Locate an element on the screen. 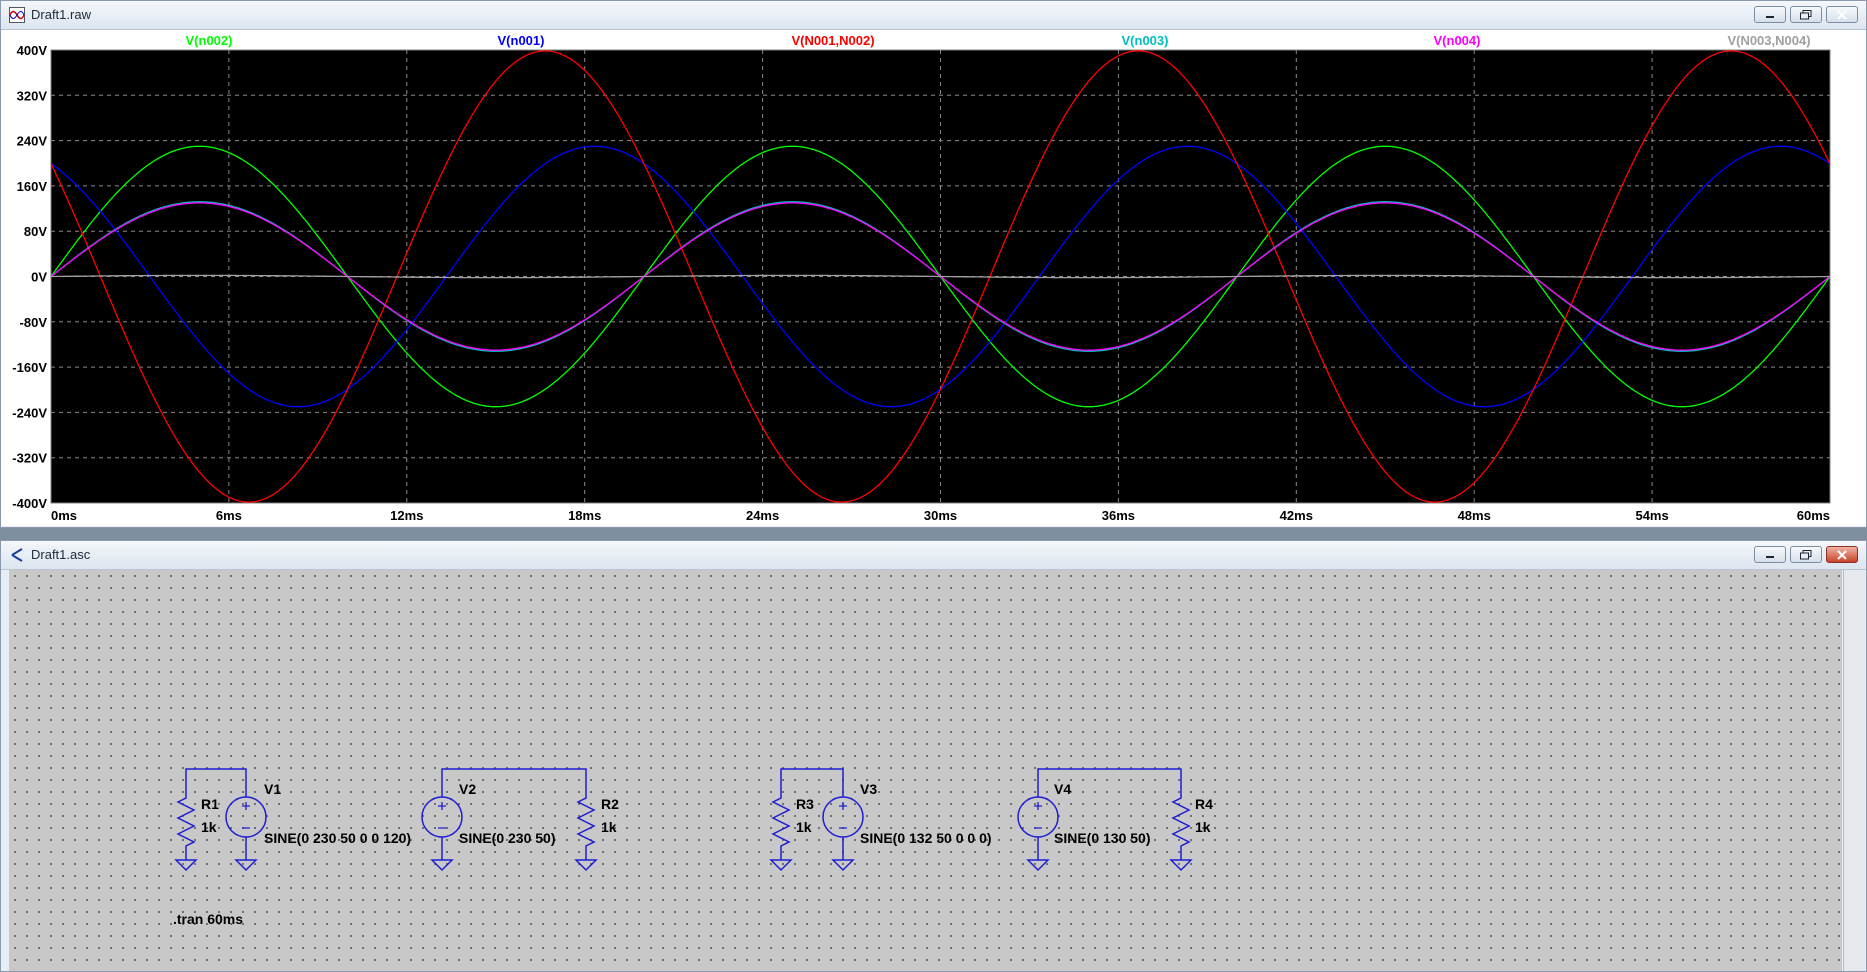  spice-directive: .tran 60ms is located at coordinates (208, 919).